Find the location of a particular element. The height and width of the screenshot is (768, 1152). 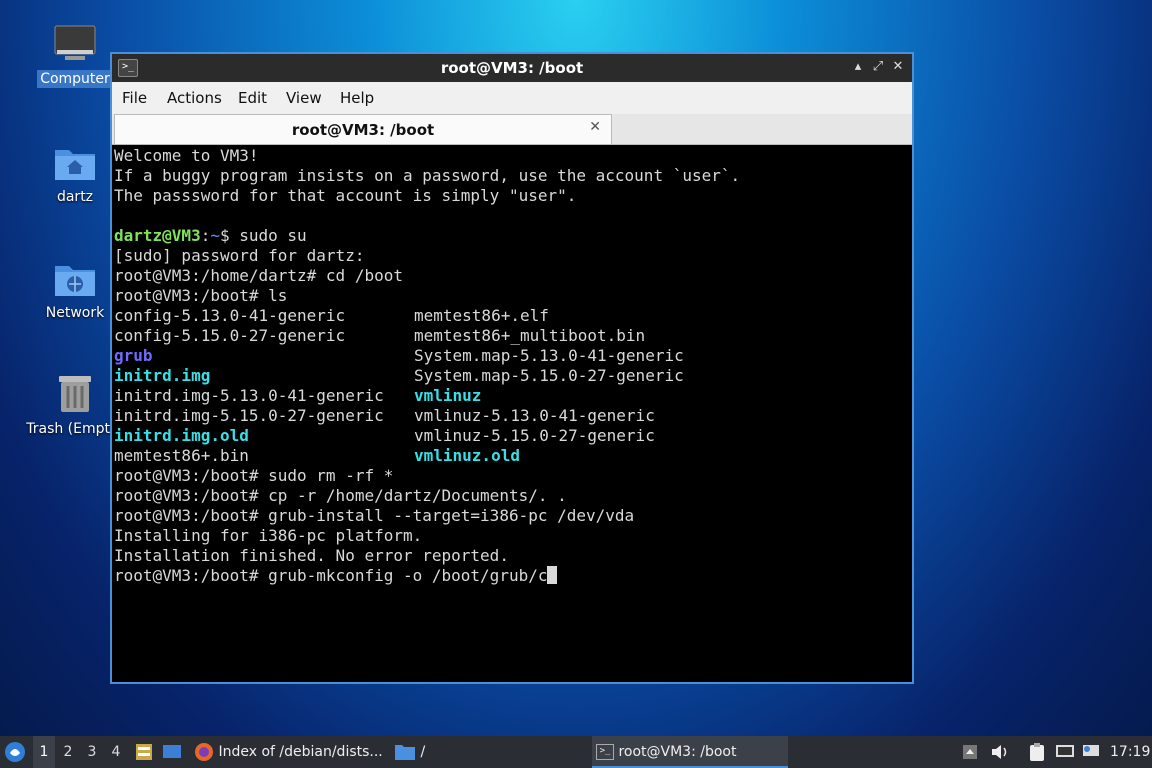

terminal-line: root@VM3:/boot# ls is located at coordinates (201, 295).